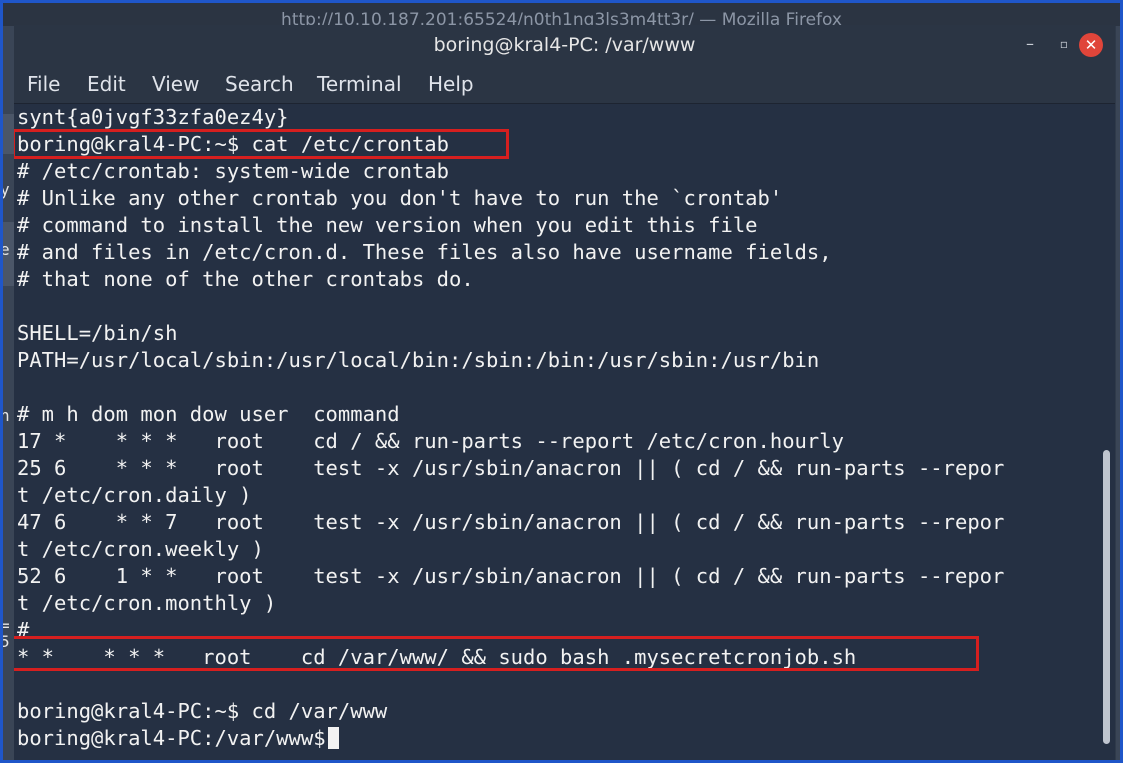 The image size is (1123, 763). What do you see at coordinates (208, 414) in the screenshot?
I see `terminal-line: # m h dom mon dow user command` at bounding box center [208, 414].